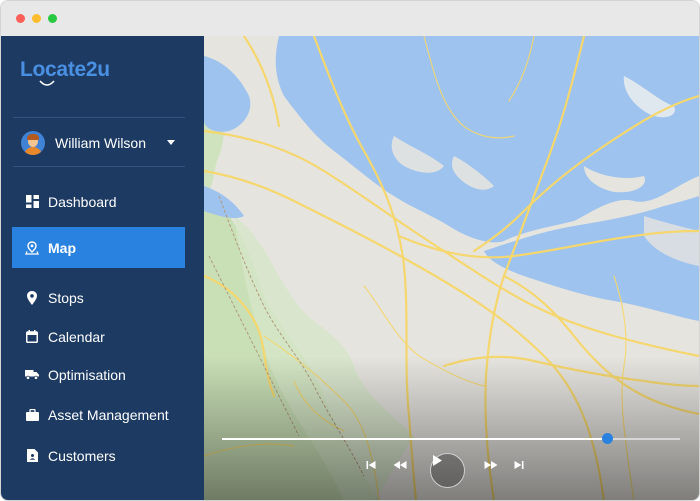 This screenshot has height=501, width=700. I want to click on user-name: William Wilson, so click(100, 143).